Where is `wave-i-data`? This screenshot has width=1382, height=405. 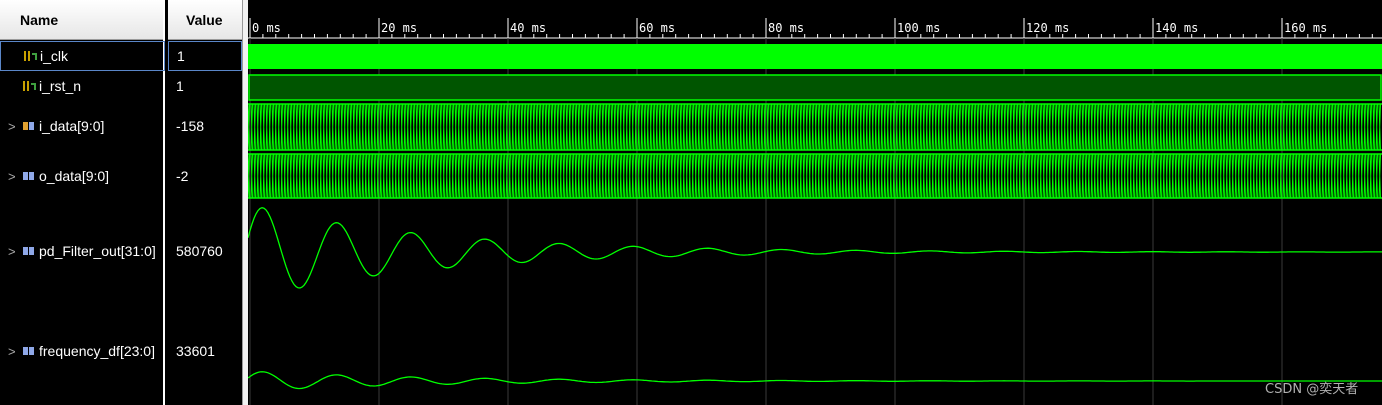 wave-i-data is located at coordinates (814, 127).